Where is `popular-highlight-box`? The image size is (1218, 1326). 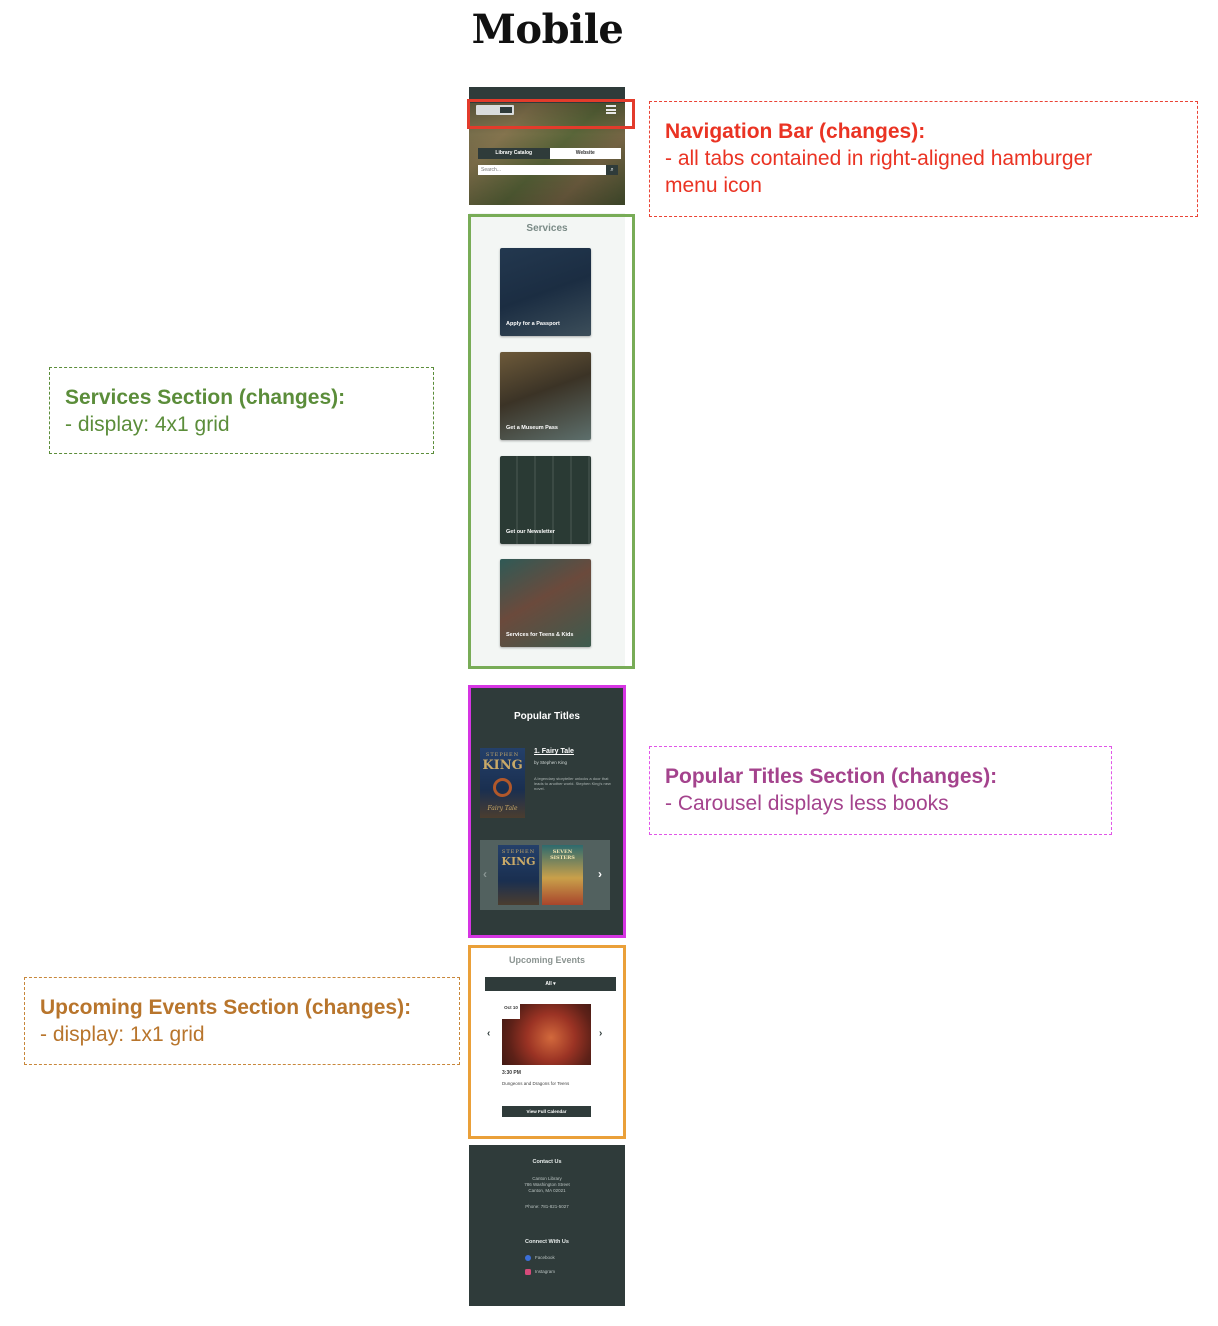
popular-highlight-box is located at coordinates (547, 811).